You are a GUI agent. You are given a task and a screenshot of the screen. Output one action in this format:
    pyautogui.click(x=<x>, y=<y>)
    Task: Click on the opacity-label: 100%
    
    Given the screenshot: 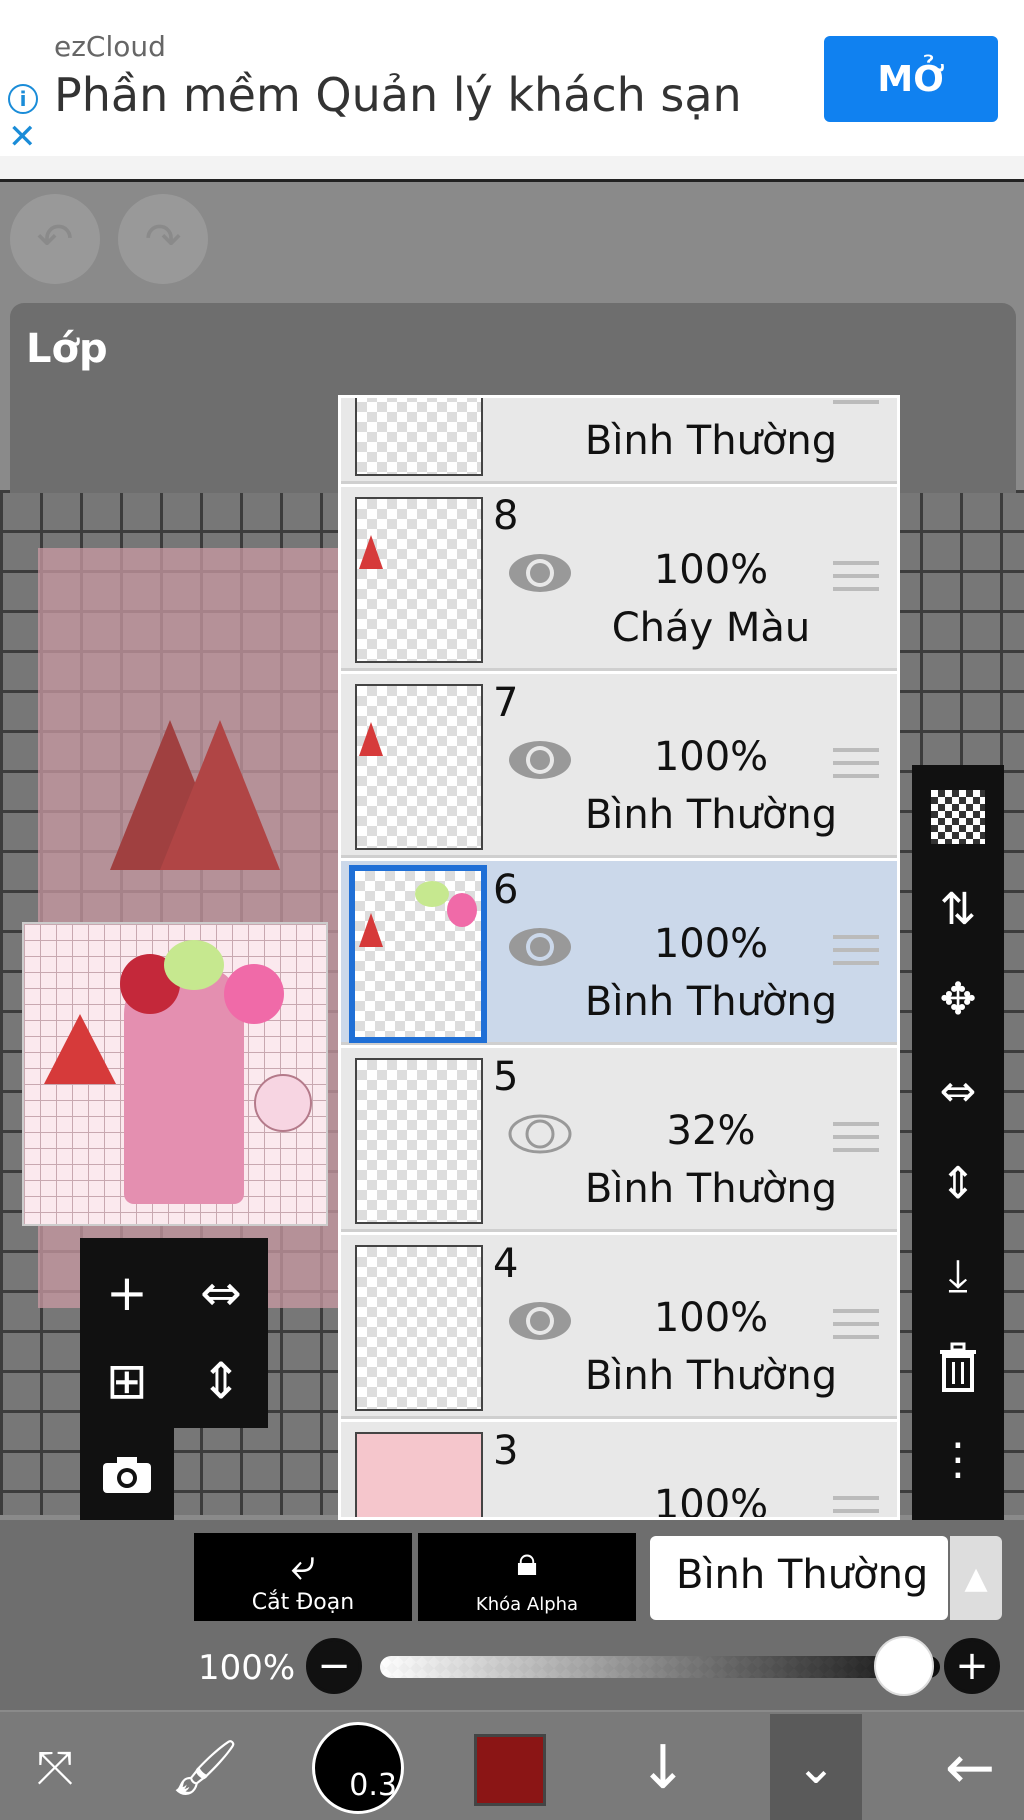 What is the action you would take?
    pyautogui.click(x=247, y=1668)
    